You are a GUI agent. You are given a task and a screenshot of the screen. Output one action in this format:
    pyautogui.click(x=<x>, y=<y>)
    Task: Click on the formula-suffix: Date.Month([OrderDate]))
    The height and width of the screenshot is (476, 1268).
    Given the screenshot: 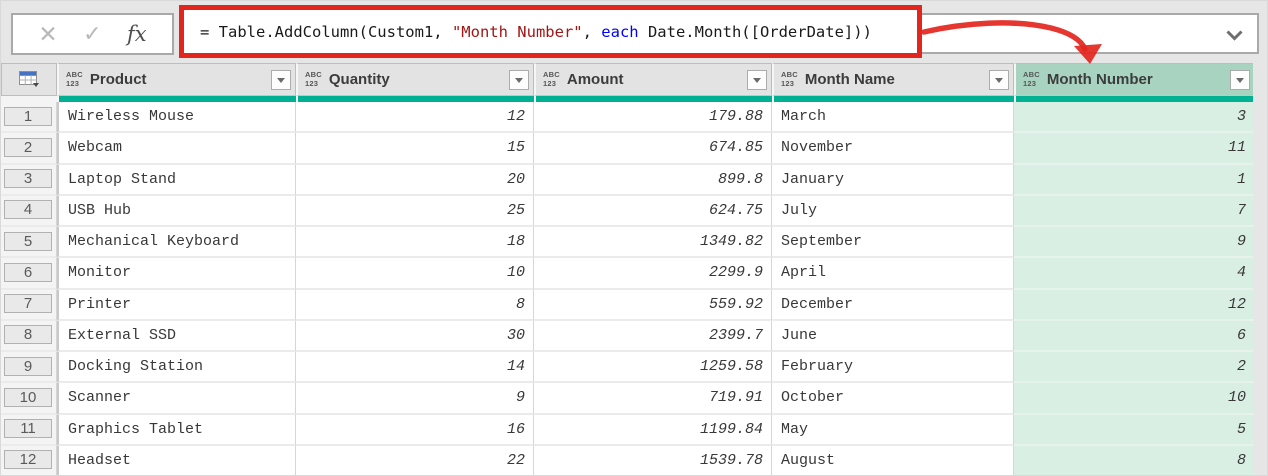 What is the action you would take?
    pyautogui.click(x=755, y=31)
    